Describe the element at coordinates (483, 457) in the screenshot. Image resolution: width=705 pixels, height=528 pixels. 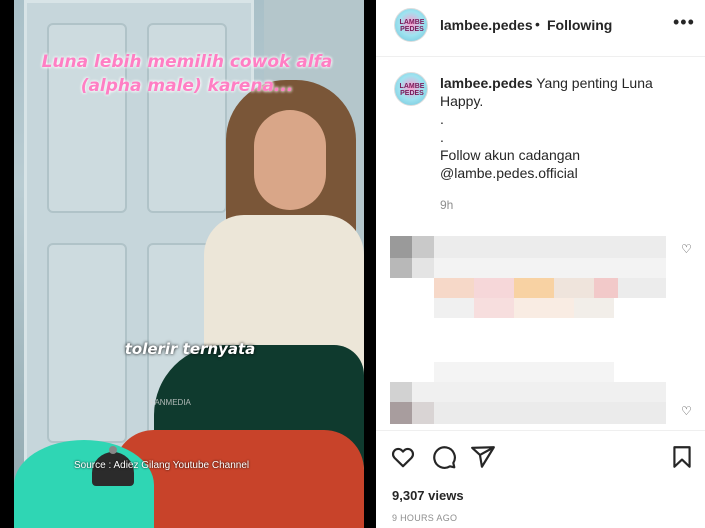
I see `send-icon` at that location.